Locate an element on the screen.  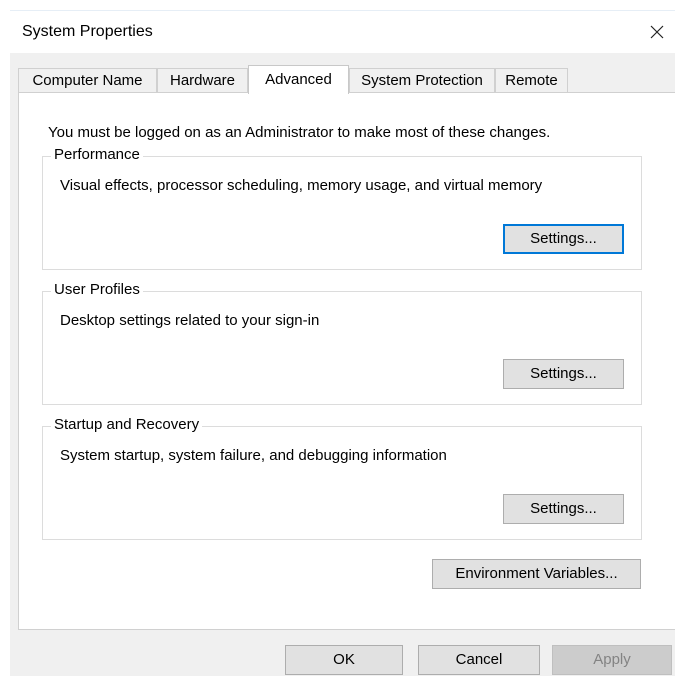
tab-computer-name: Computer Name is located at coordinates (87, 80).